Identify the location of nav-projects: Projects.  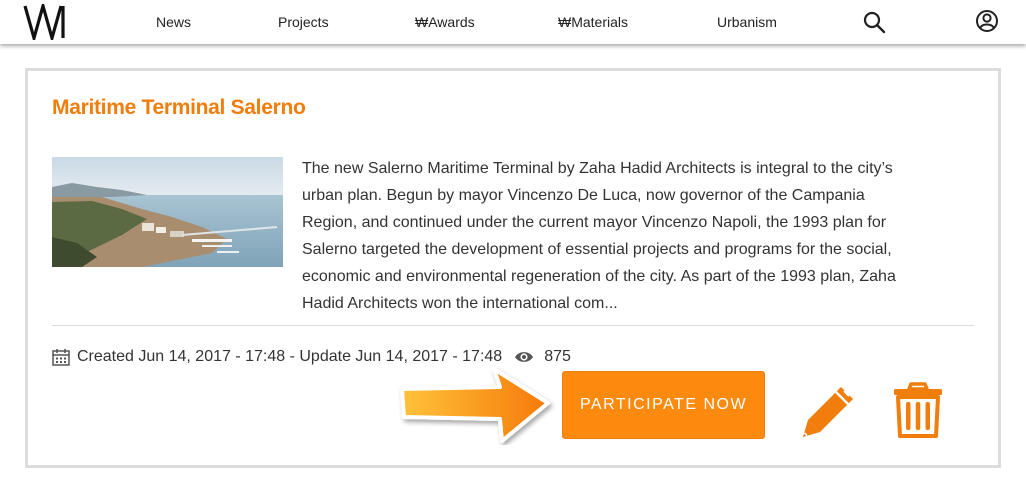
(303, 22).